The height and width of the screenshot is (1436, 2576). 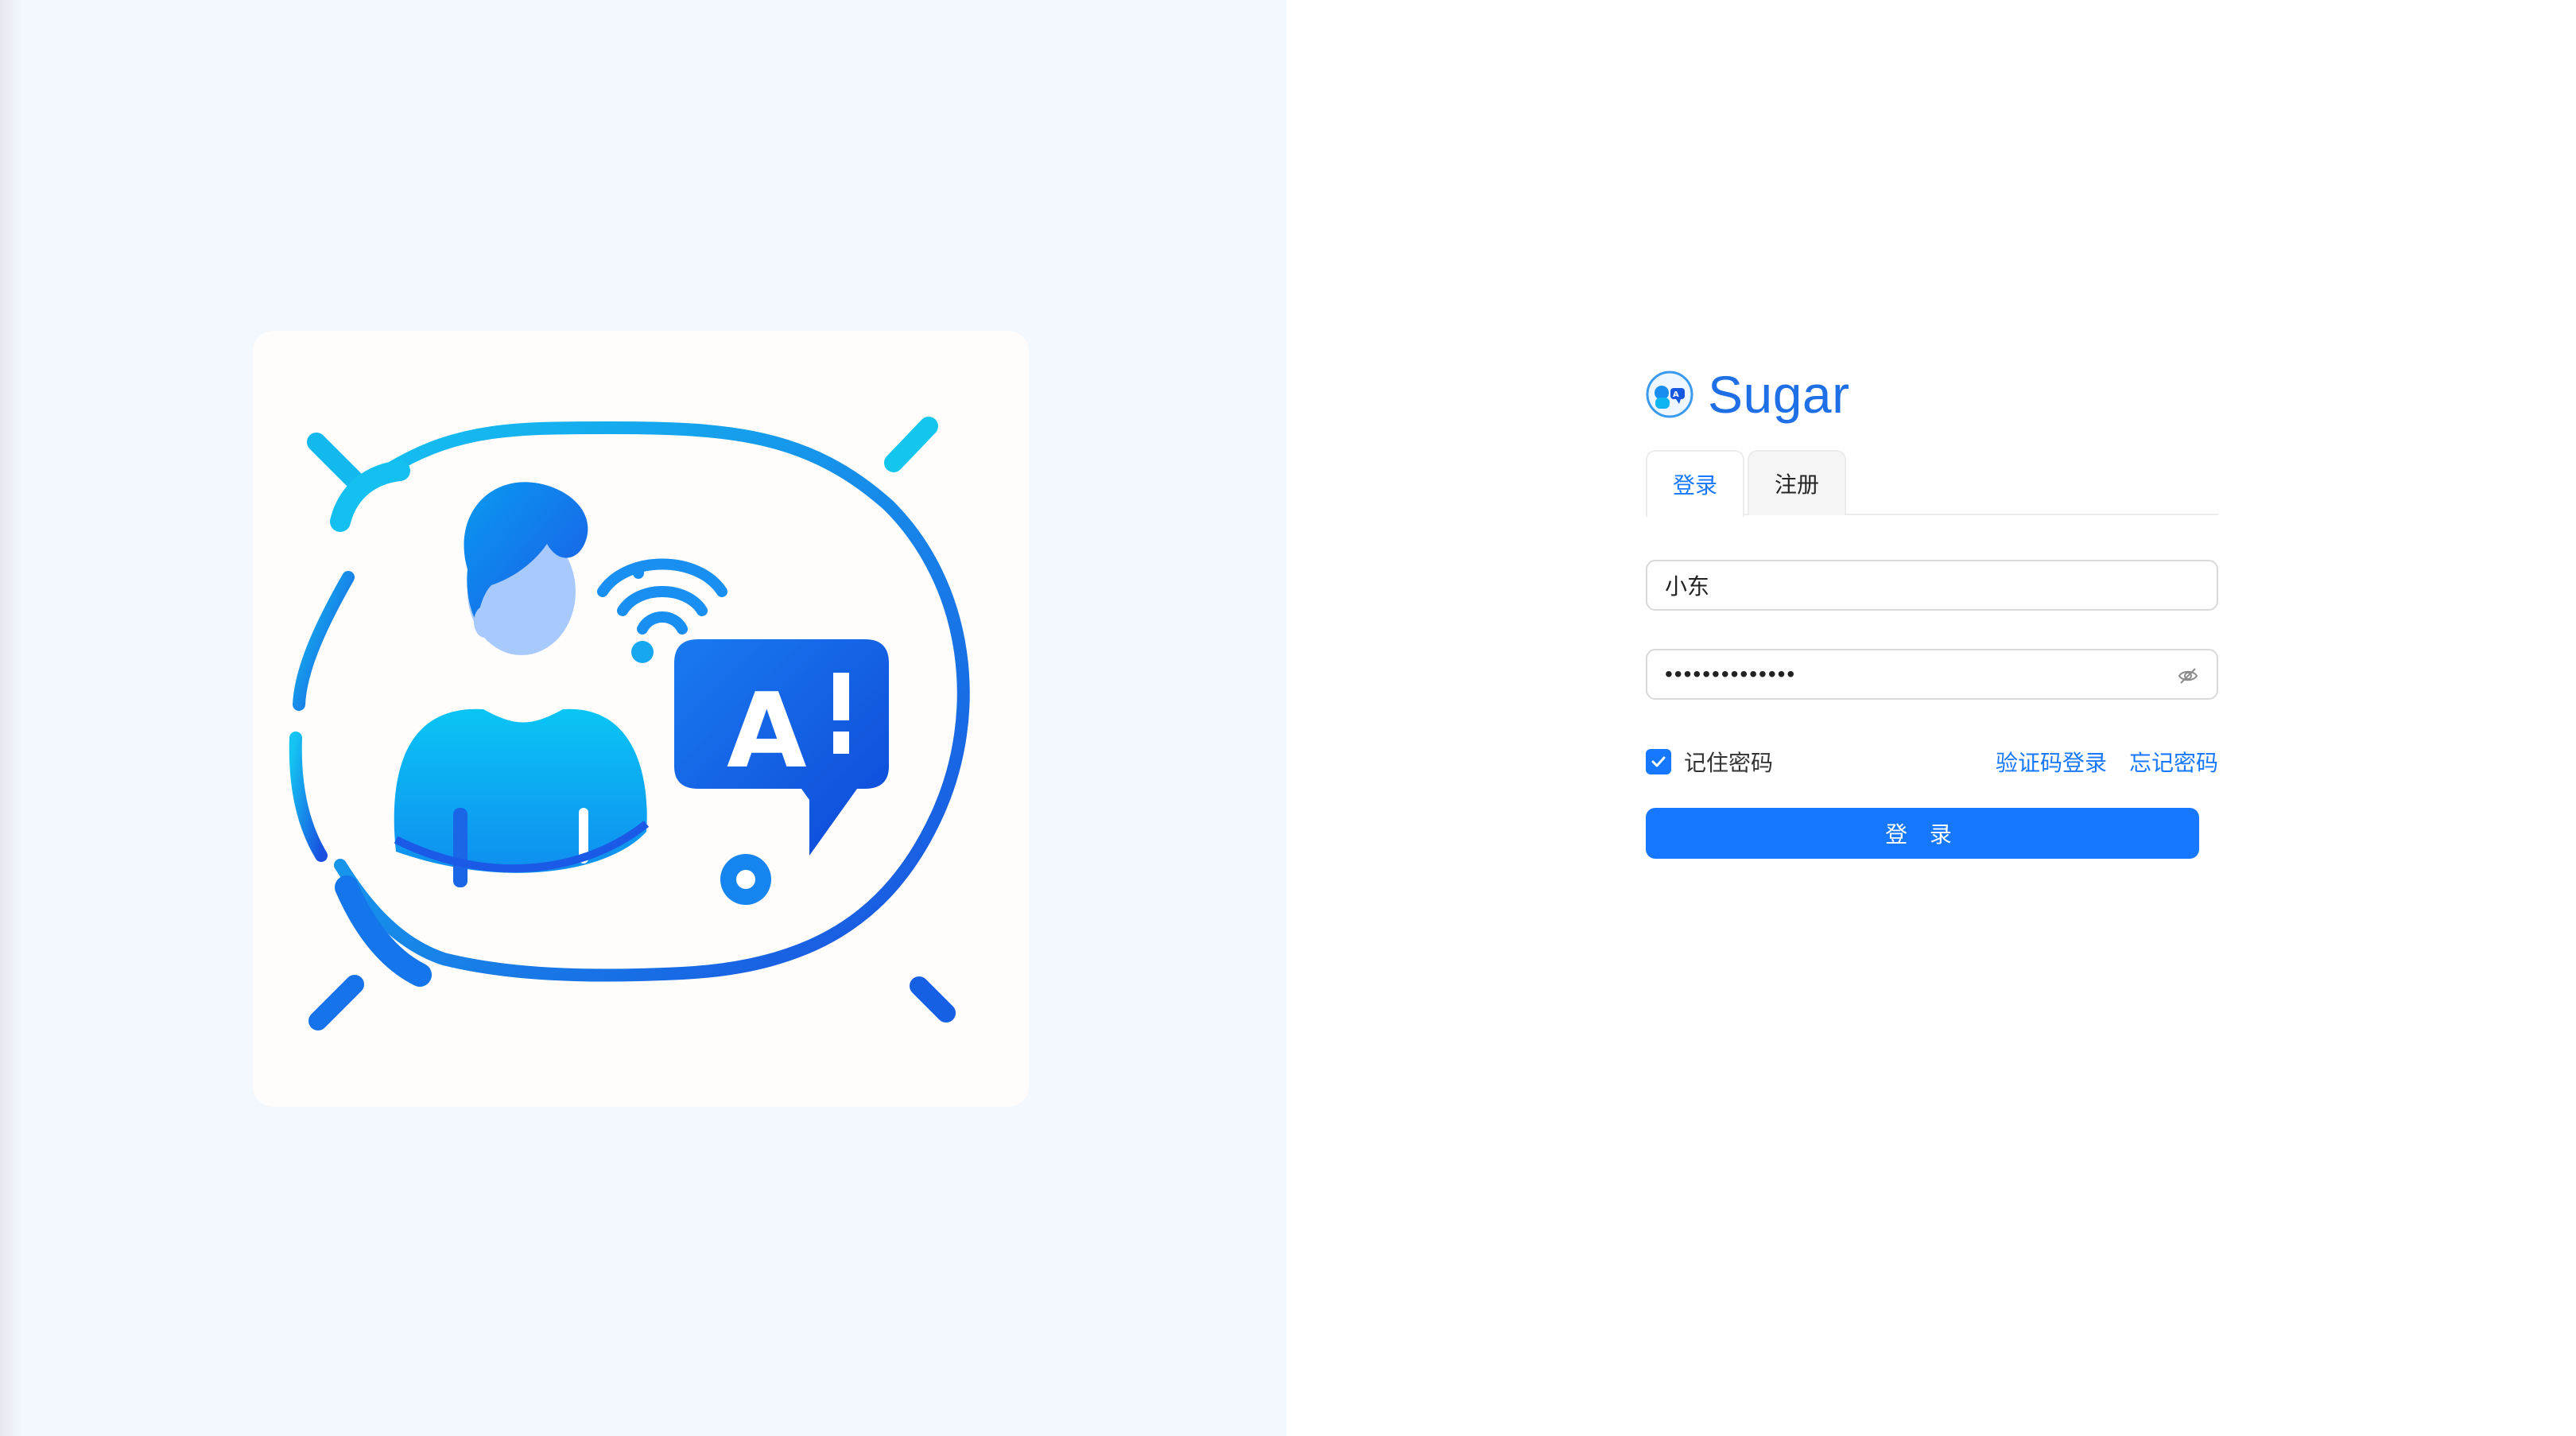 I want to click on eye-off-icon, so click(x=2188, y=676).